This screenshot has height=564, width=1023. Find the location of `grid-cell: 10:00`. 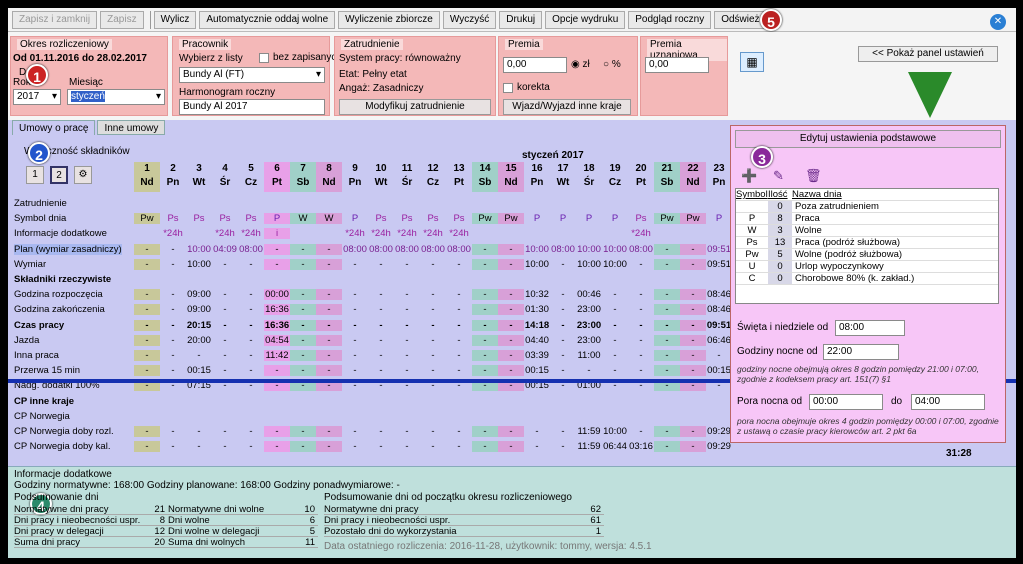

grid-cell: 10:00 is located at coordinates (615, 264).